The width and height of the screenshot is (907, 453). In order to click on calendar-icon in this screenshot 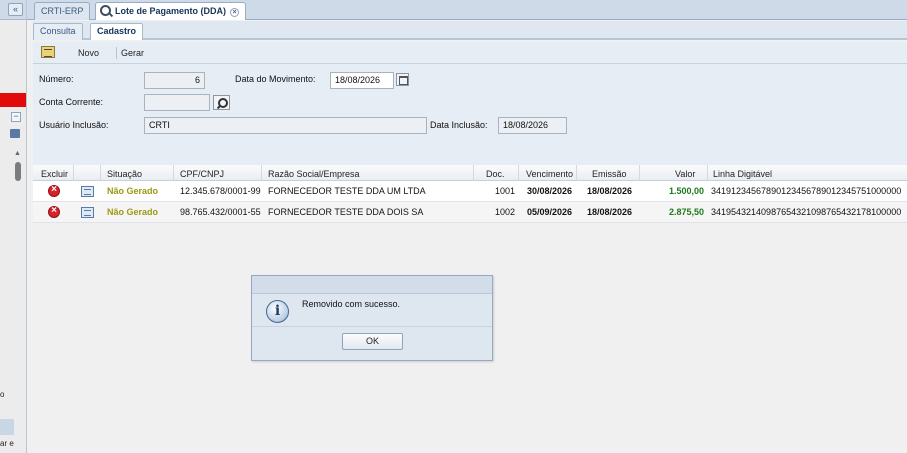, I will do `click(402, 79)`.